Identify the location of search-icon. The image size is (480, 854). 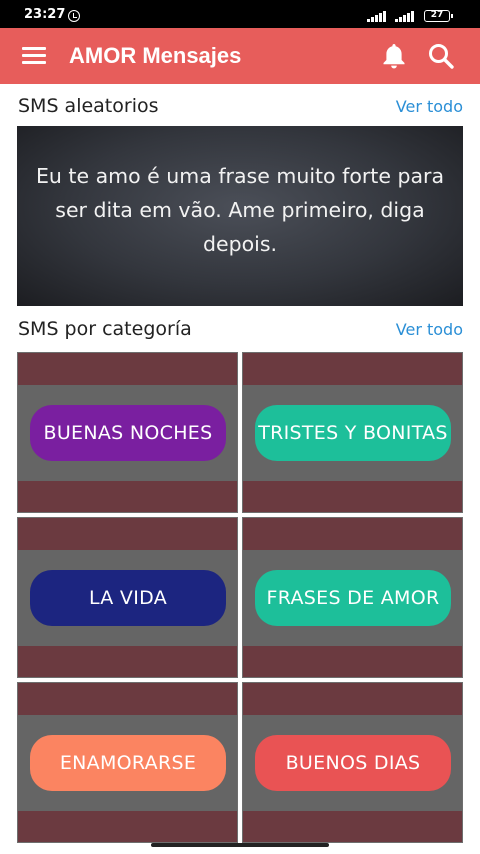
(441, 56).